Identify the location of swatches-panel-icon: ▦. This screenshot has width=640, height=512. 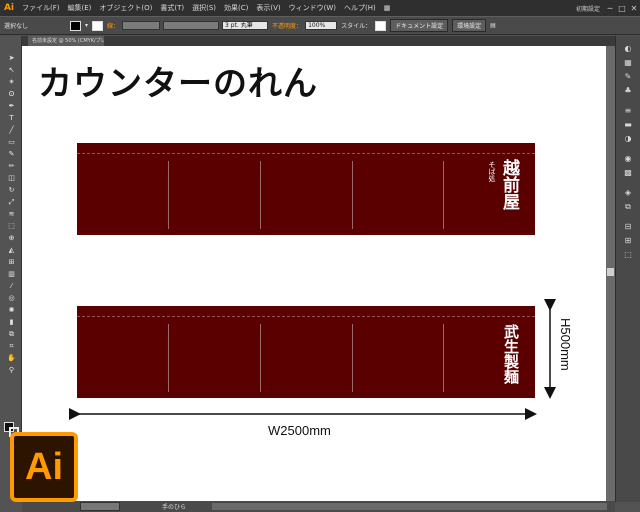
(628, 62).